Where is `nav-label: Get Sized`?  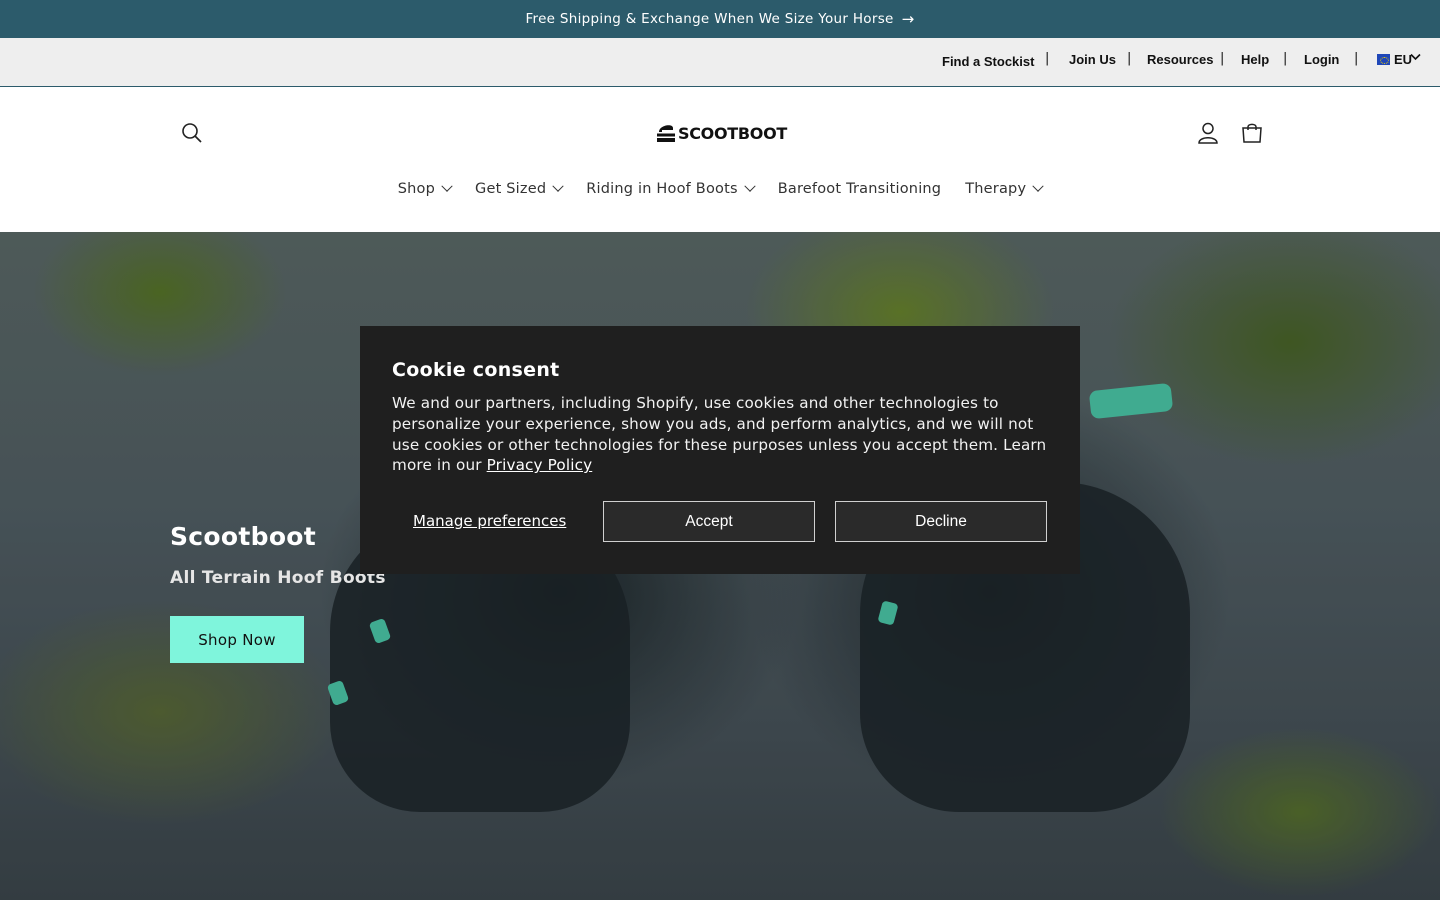 nav-label: Get Sized is located at coordinates (511, 189).